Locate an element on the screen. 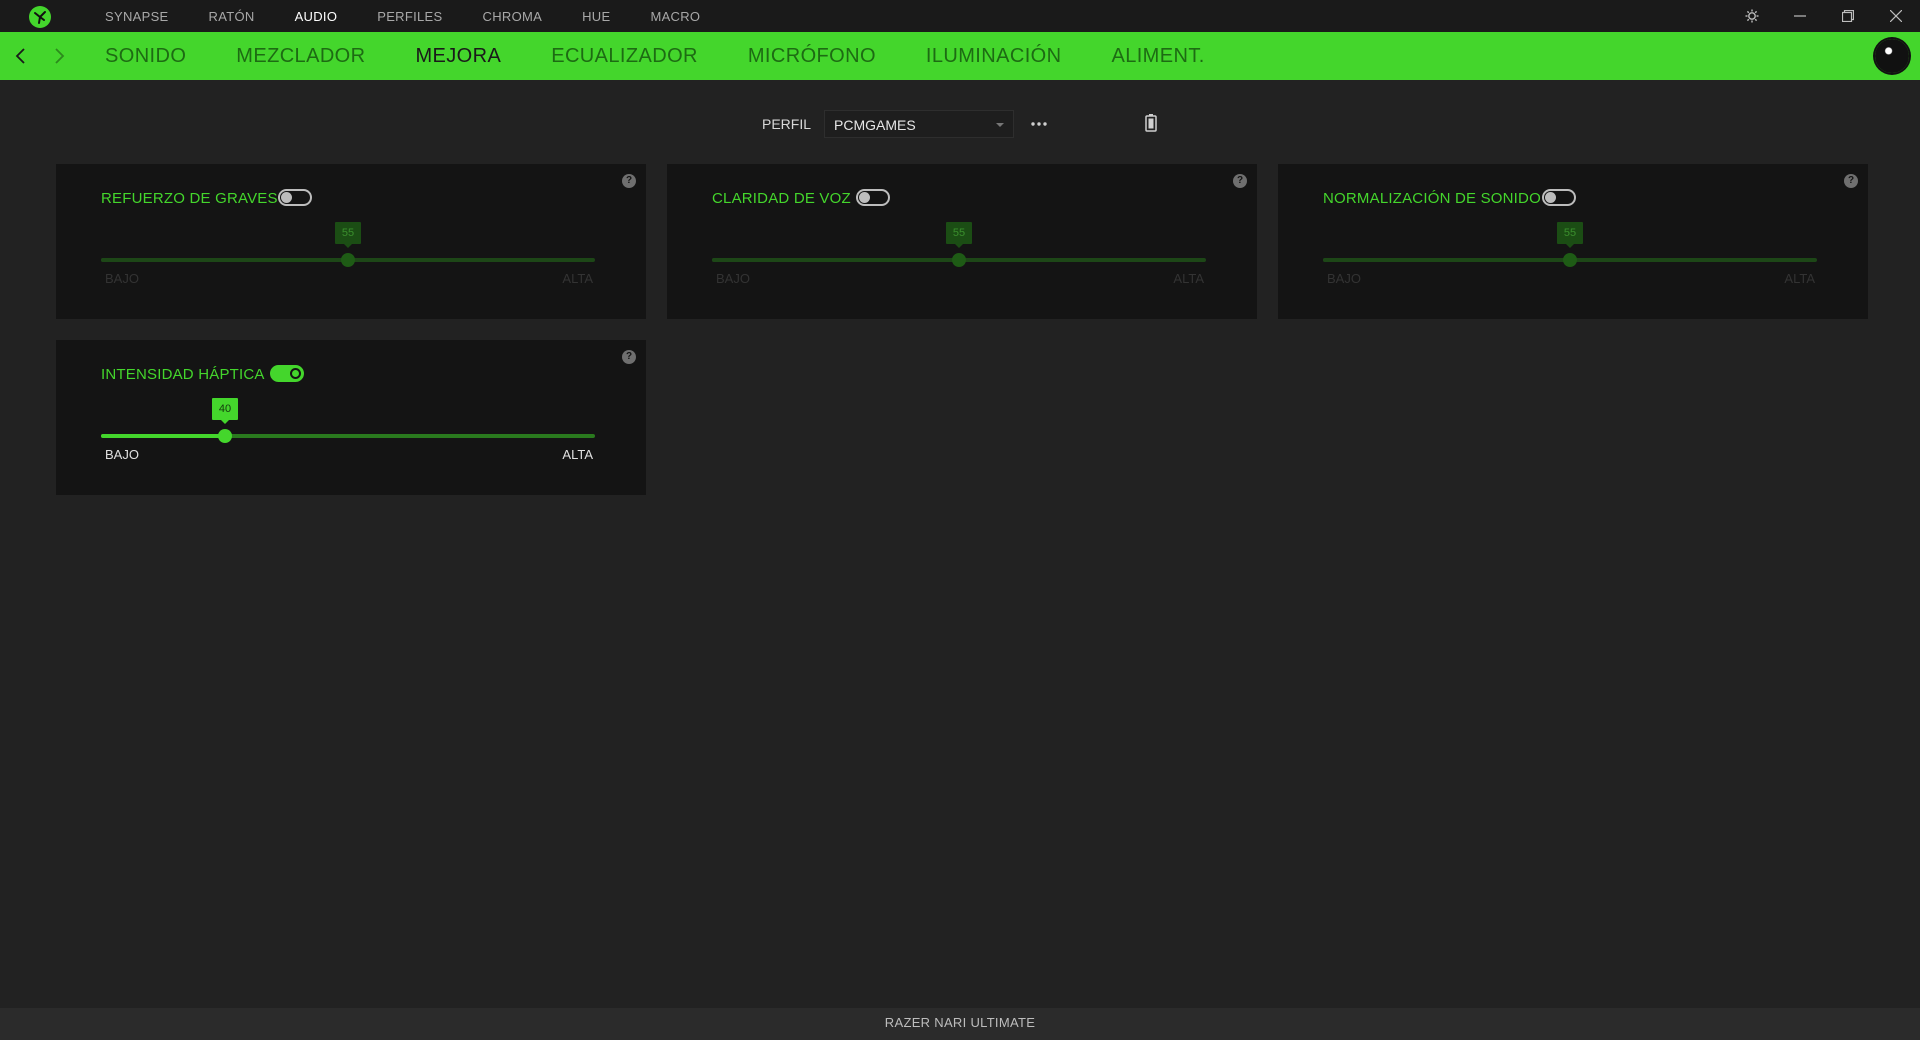  card-title: NORMALIZACIÓN DE SONIDO is located at coordinates (1432, 198).